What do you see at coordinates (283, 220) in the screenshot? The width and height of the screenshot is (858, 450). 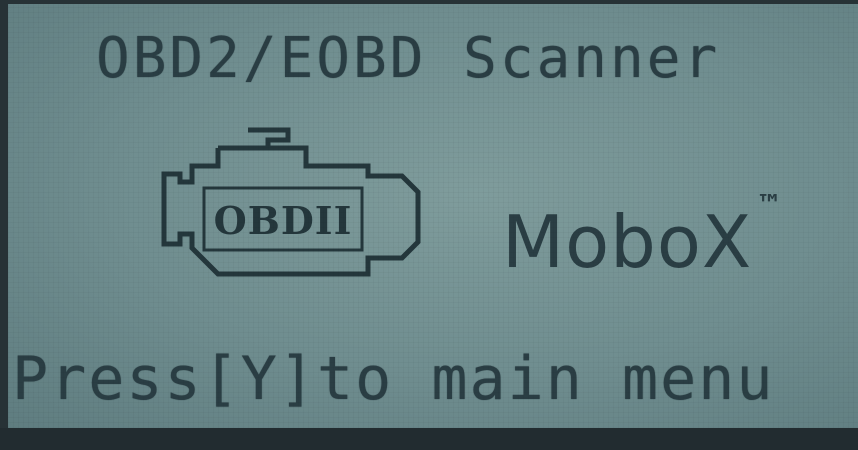 I see `engine-icon-label: OBDII` at bounding box center [283, 220].